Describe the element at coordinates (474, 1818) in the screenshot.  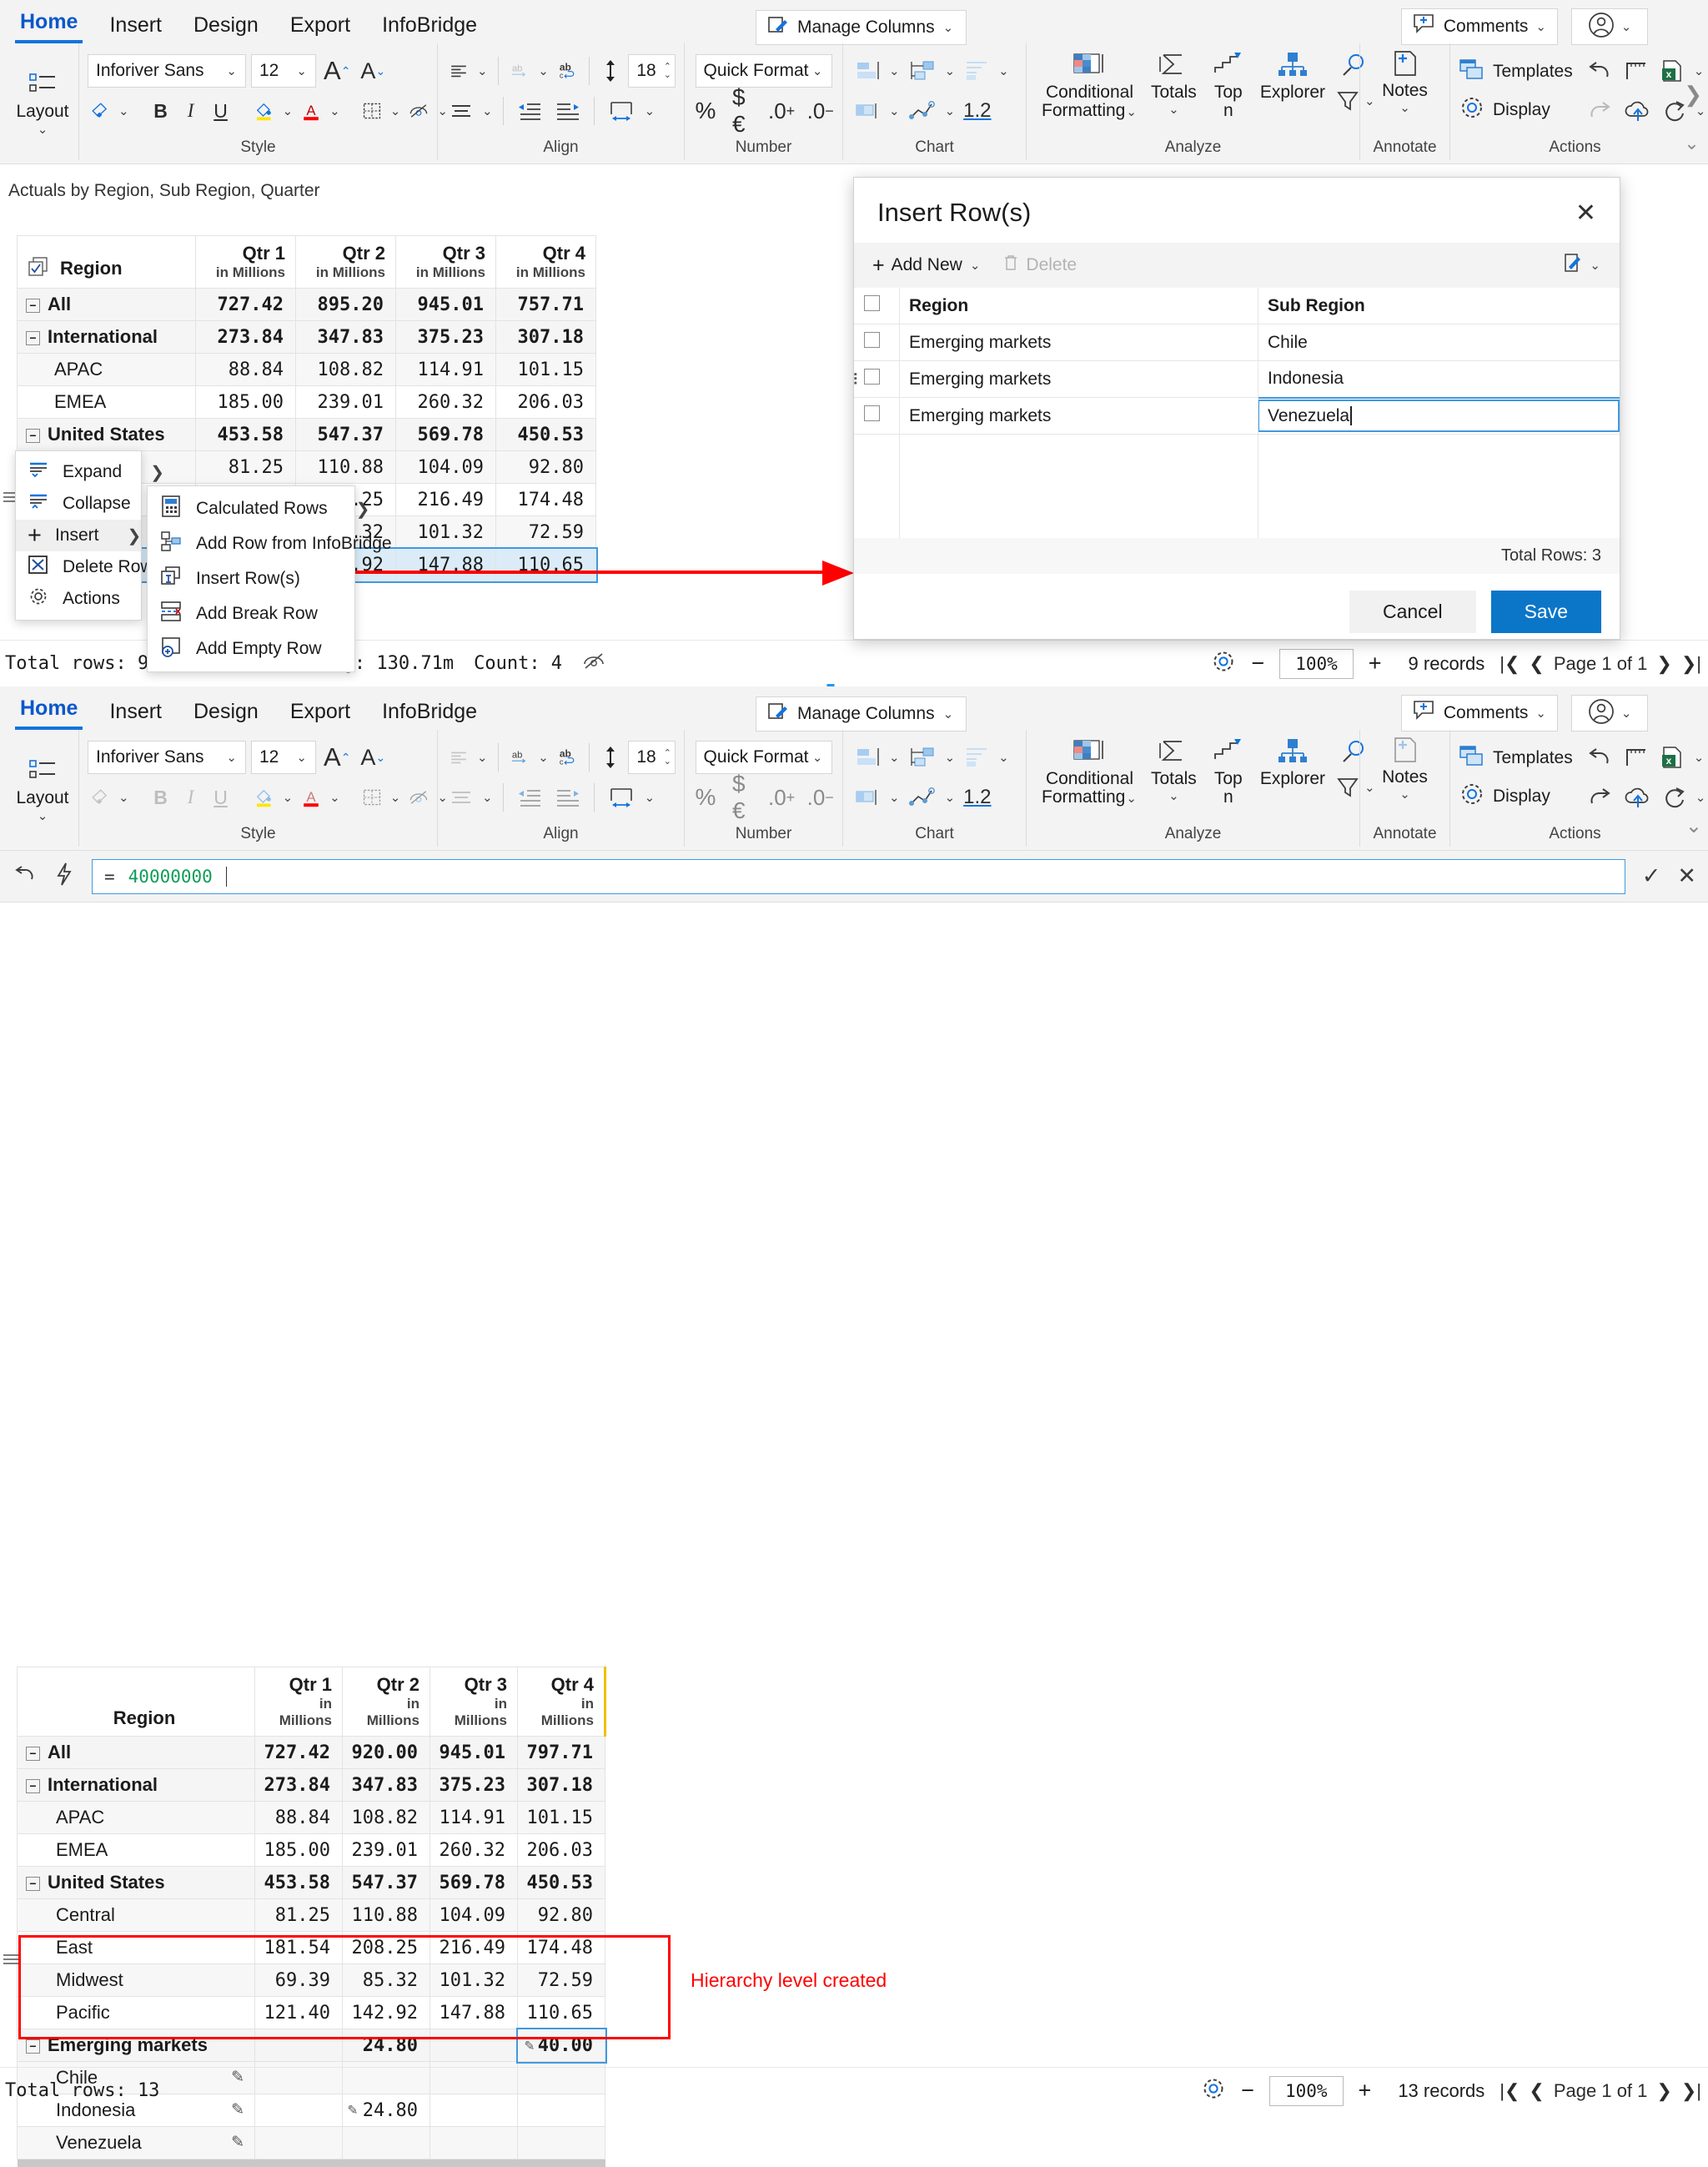
I see `cell: 114.91` at that location.